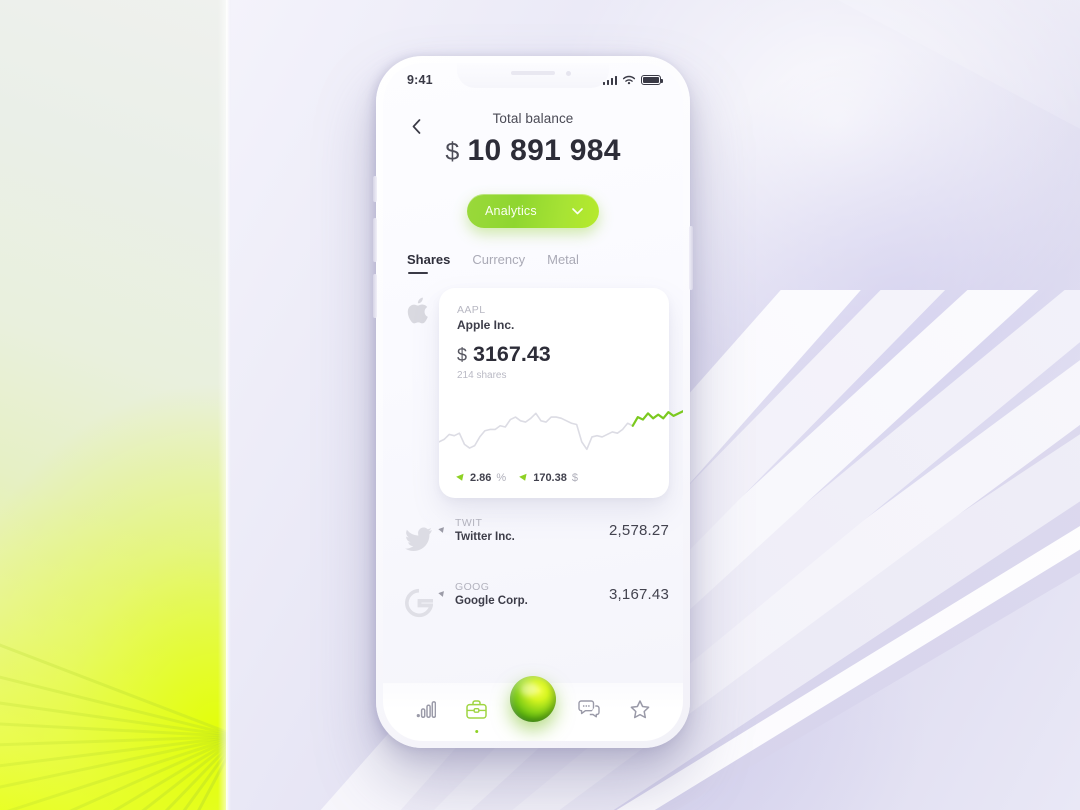  I want to click on tab-metal: Metal, so click(563, 263).